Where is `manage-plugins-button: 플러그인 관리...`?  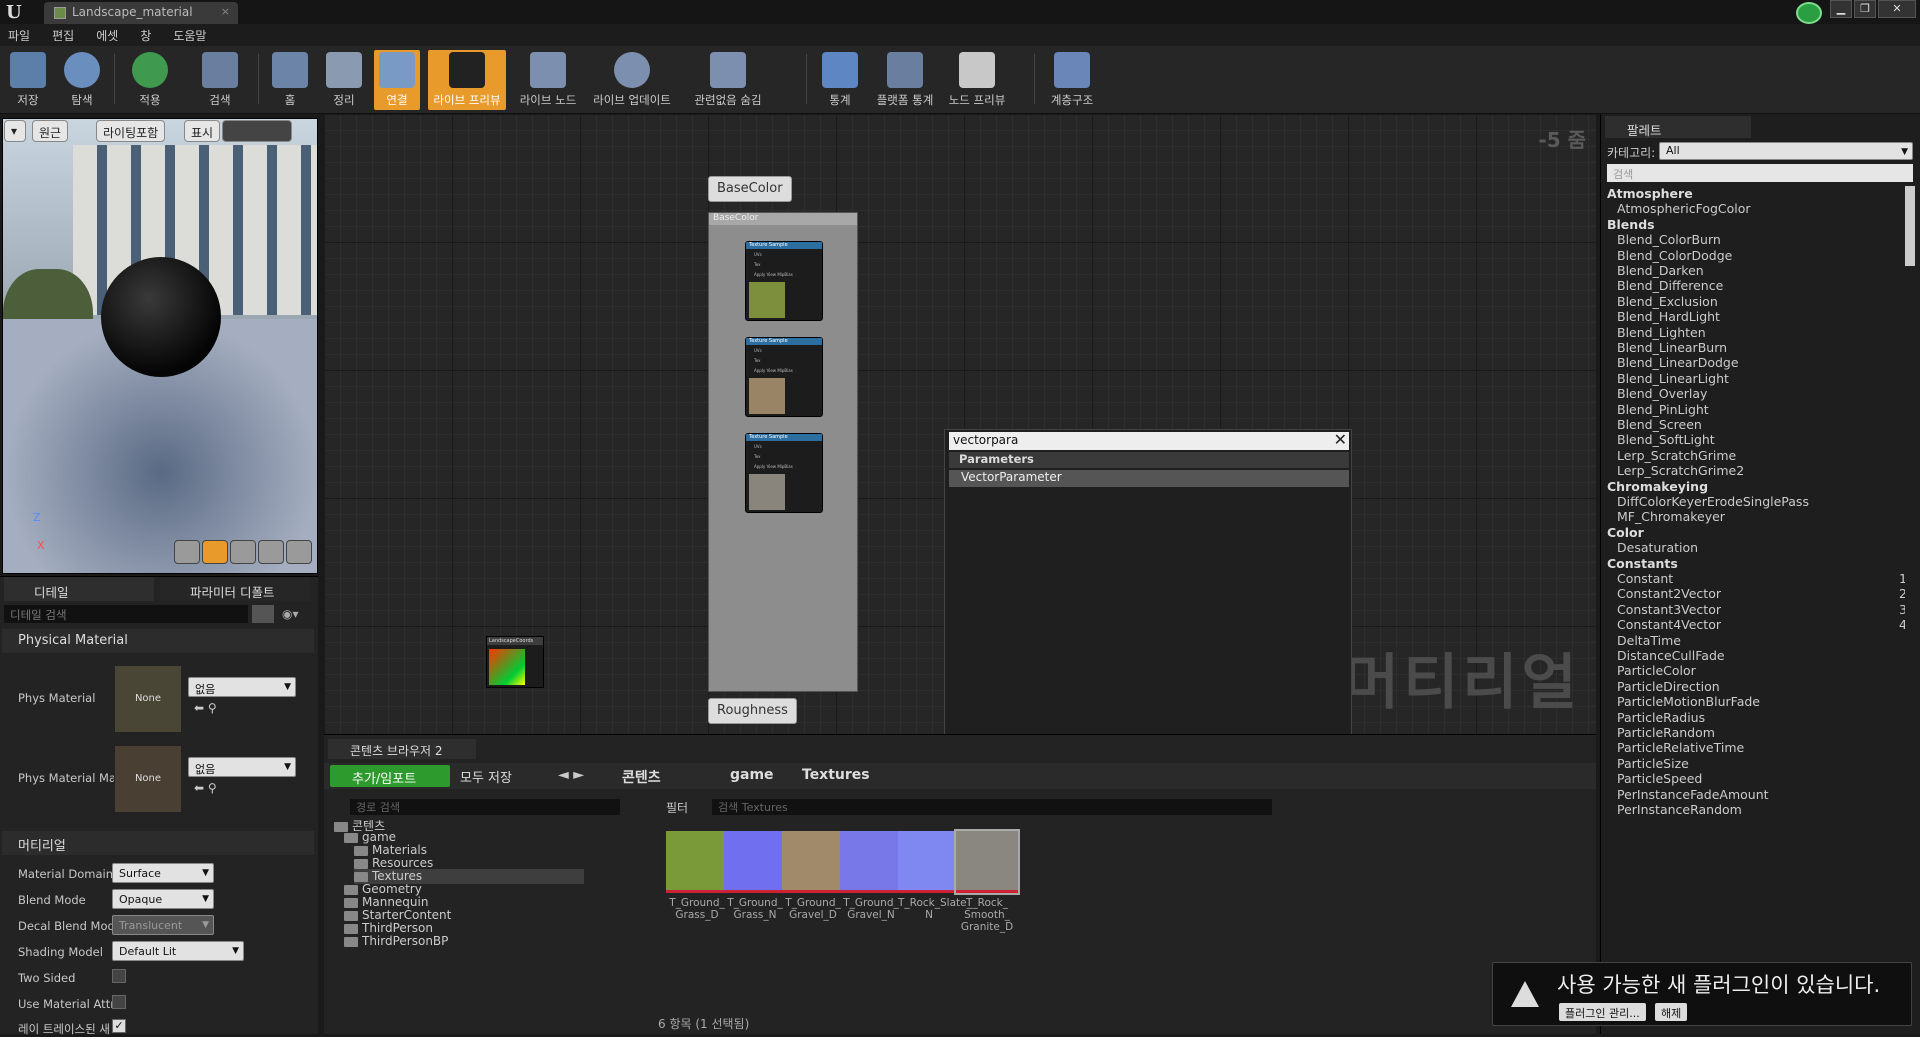
manage-plugins-button: 플러그인 관리... is located at coordinates (1602, 1012).